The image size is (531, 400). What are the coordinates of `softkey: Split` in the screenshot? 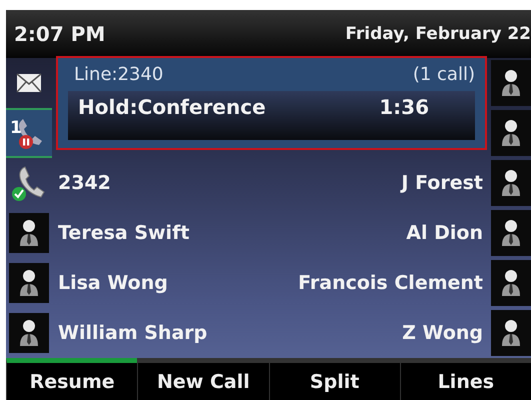 It's located at (334, 379).